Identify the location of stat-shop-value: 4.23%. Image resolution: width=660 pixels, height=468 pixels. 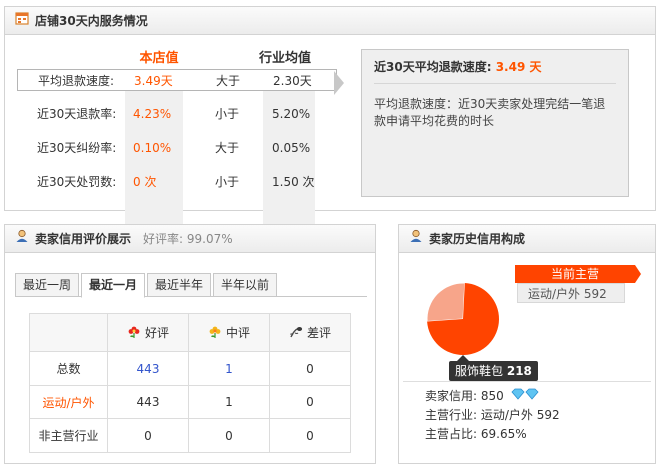
(152, 114).